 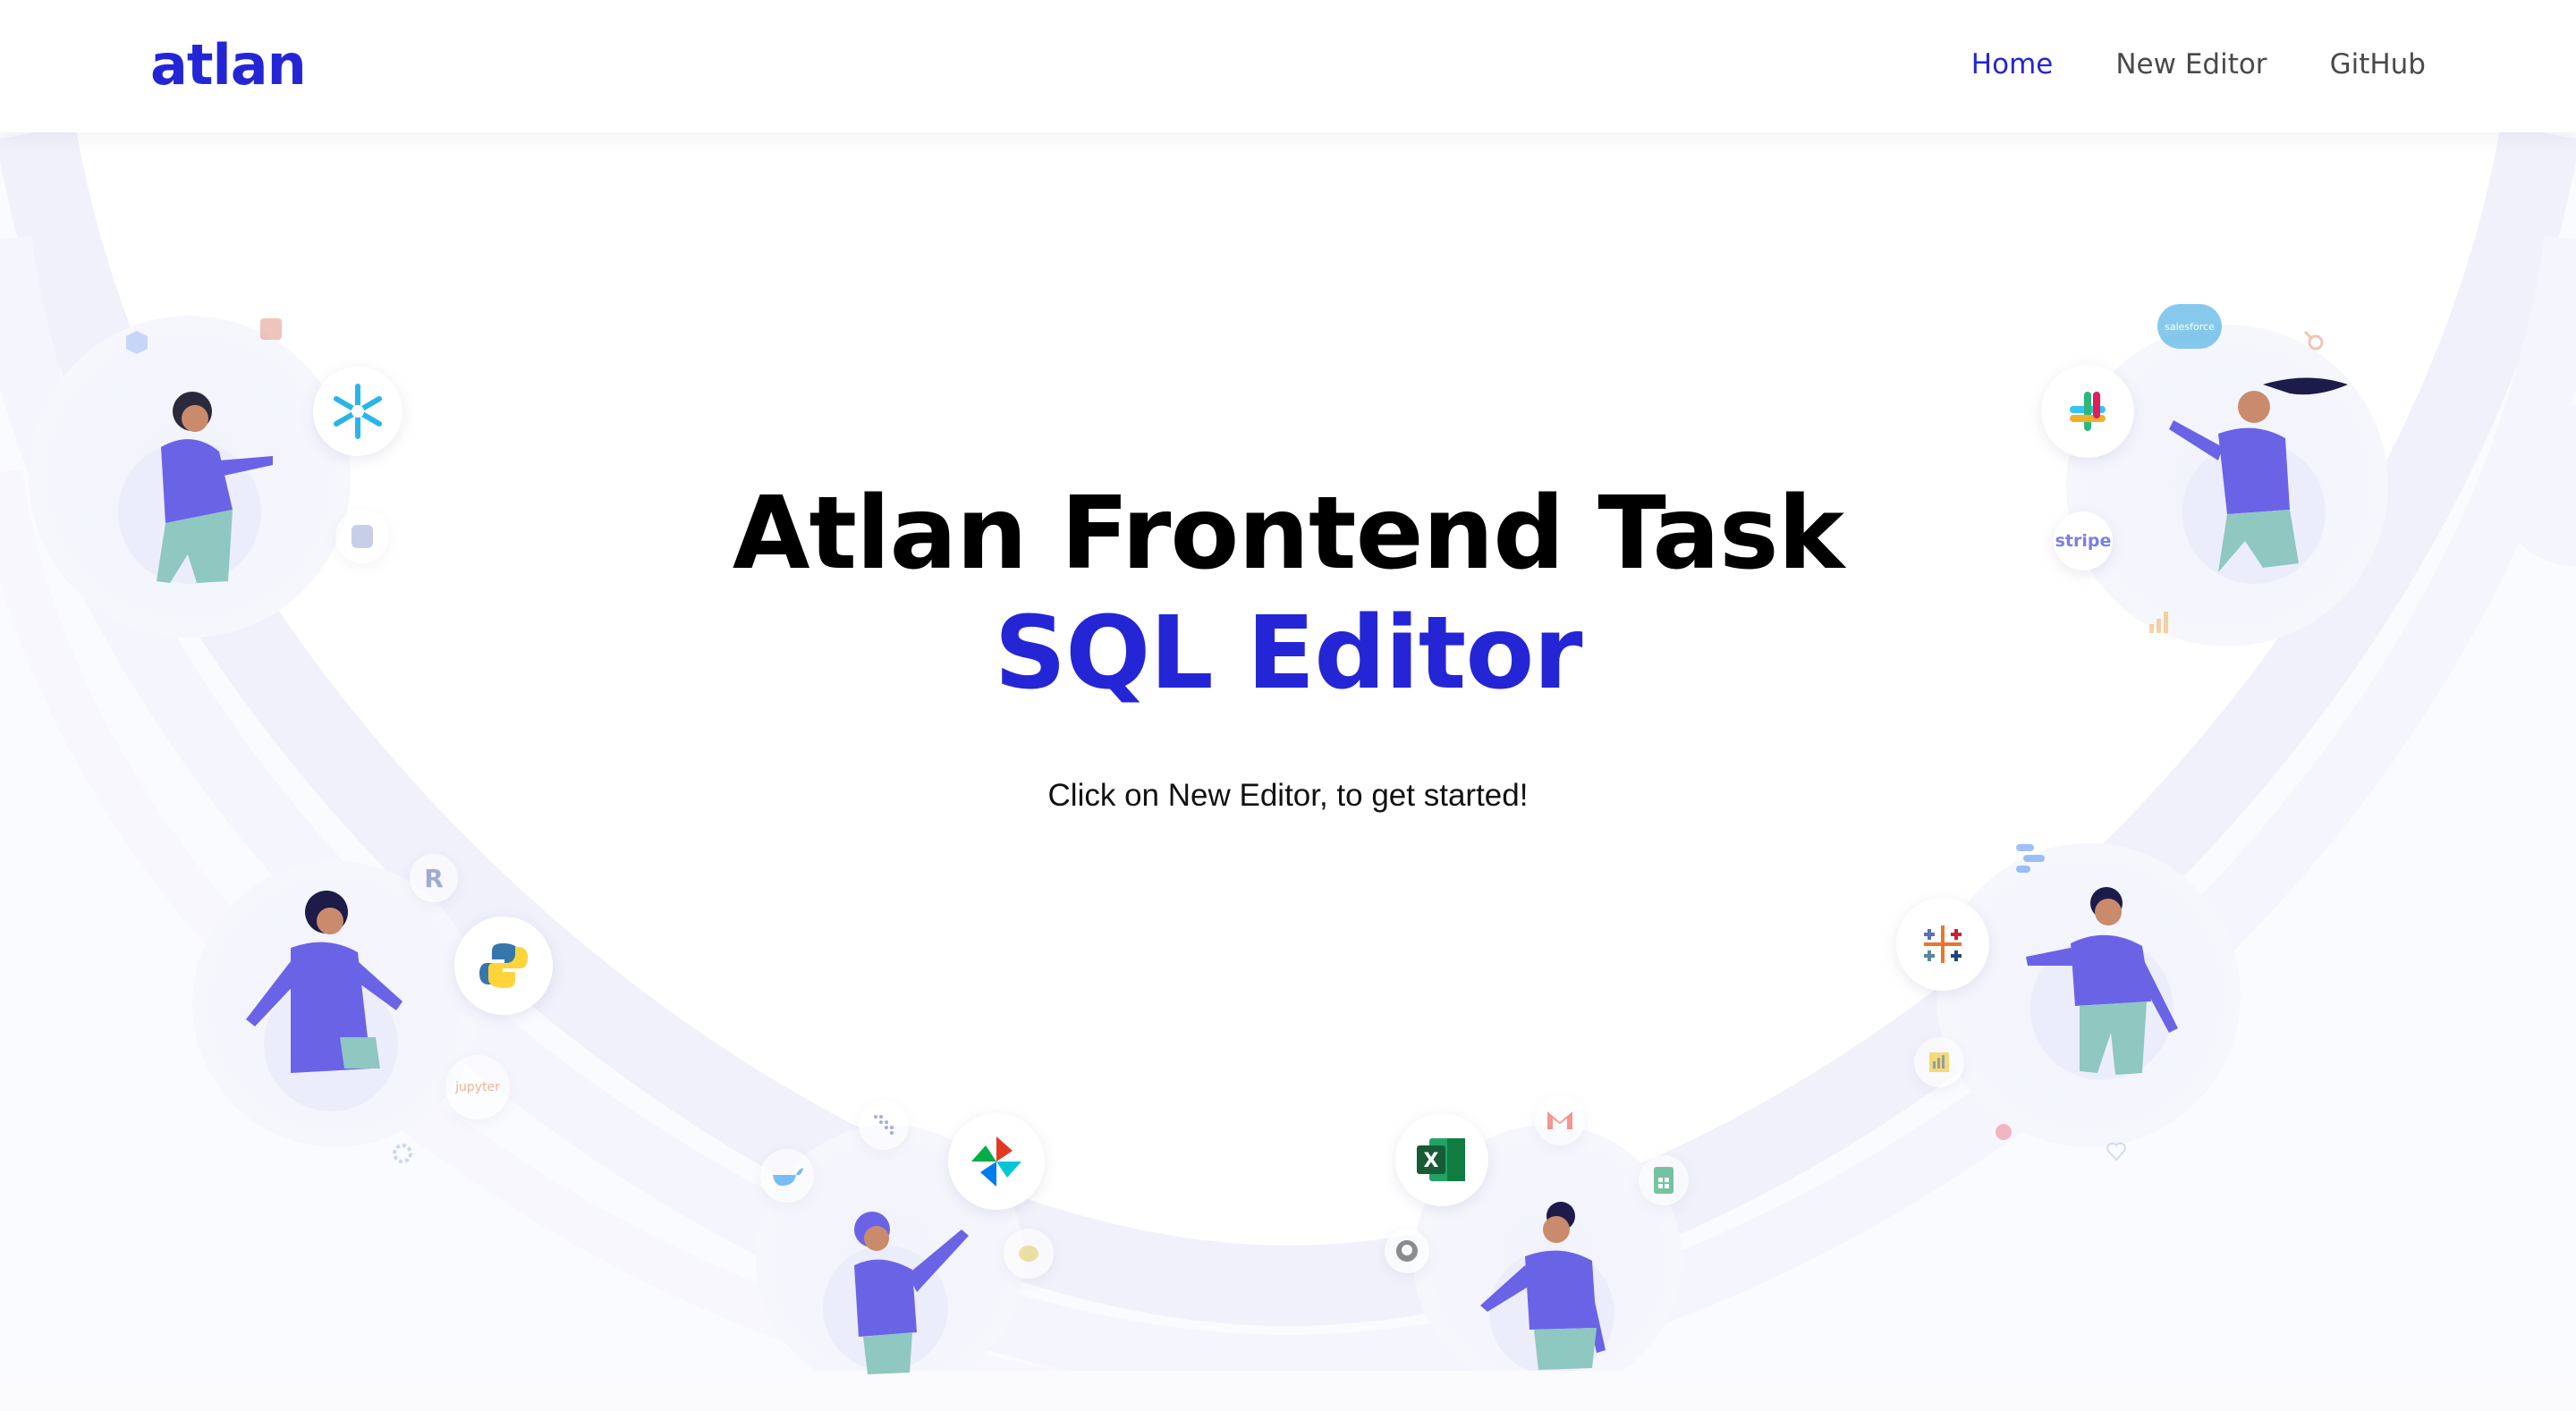 I want to click on python-icon, so click(x=503, y=966).